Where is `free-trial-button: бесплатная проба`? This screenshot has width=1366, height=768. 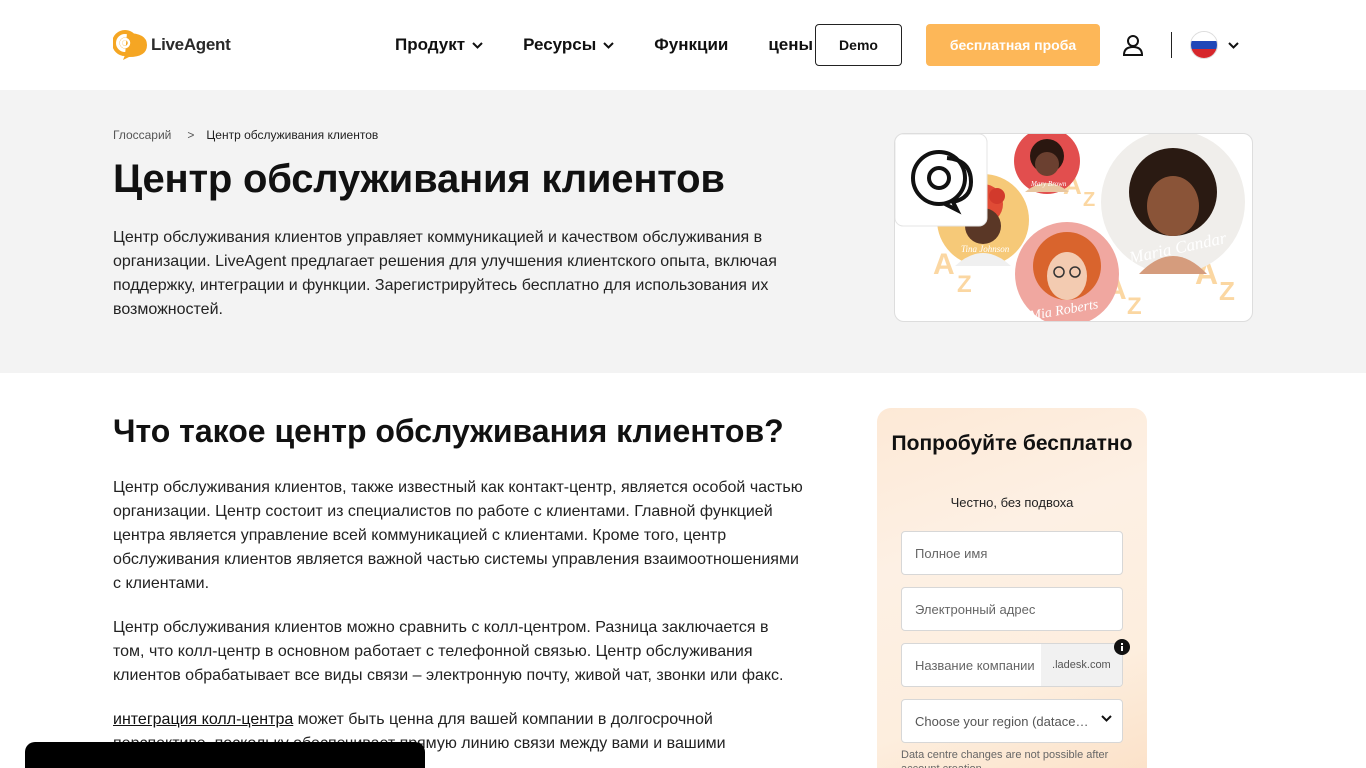
free-trial-button: бесплатная проба is located at coordinates (1013, 45).